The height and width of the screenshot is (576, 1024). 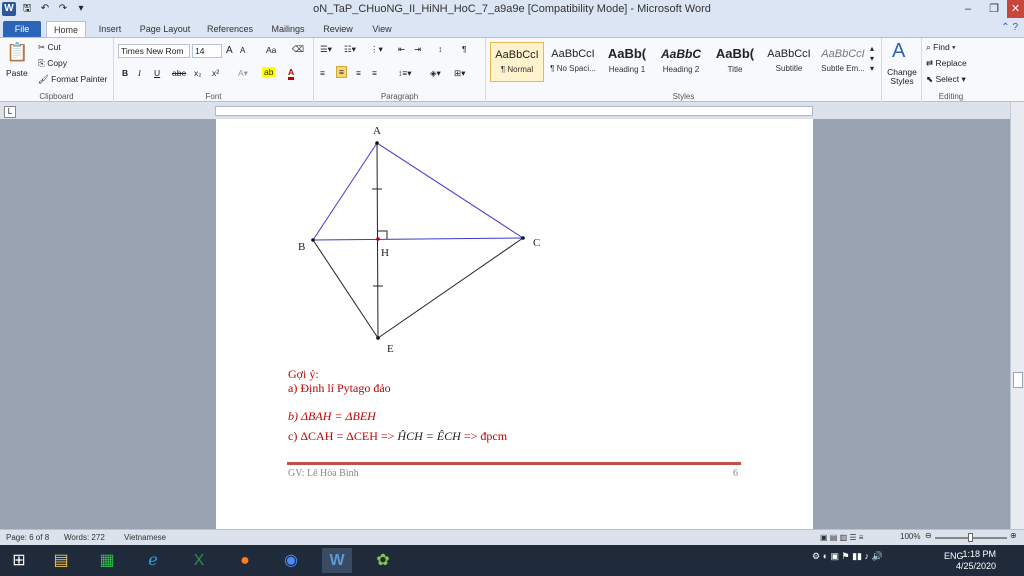 What do you see at coordinates (291, 73) in the screenshot?
I see `font-color-icon: A` at bounding box center [291, 73].